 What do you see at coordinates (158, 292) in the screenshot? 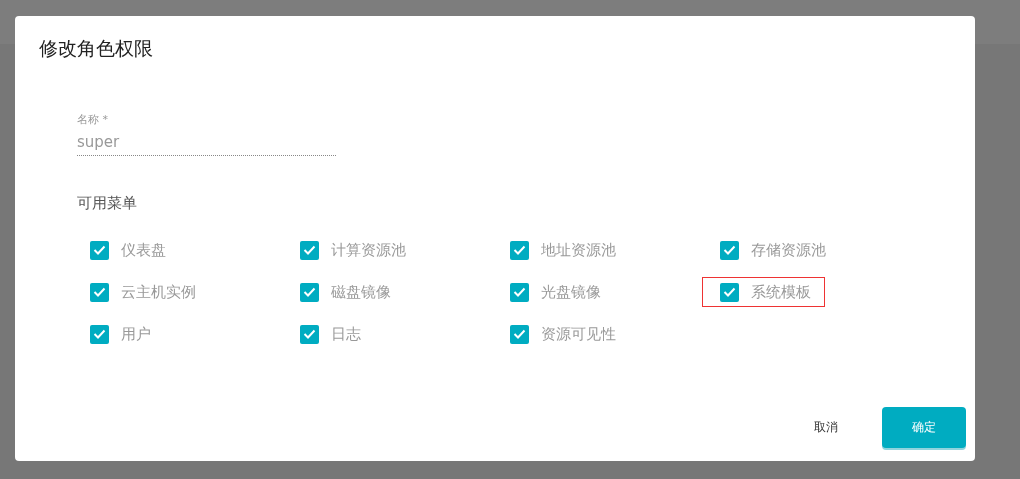
I see `checkbox-label: 云主机实例` at bounding box center [158, 292].